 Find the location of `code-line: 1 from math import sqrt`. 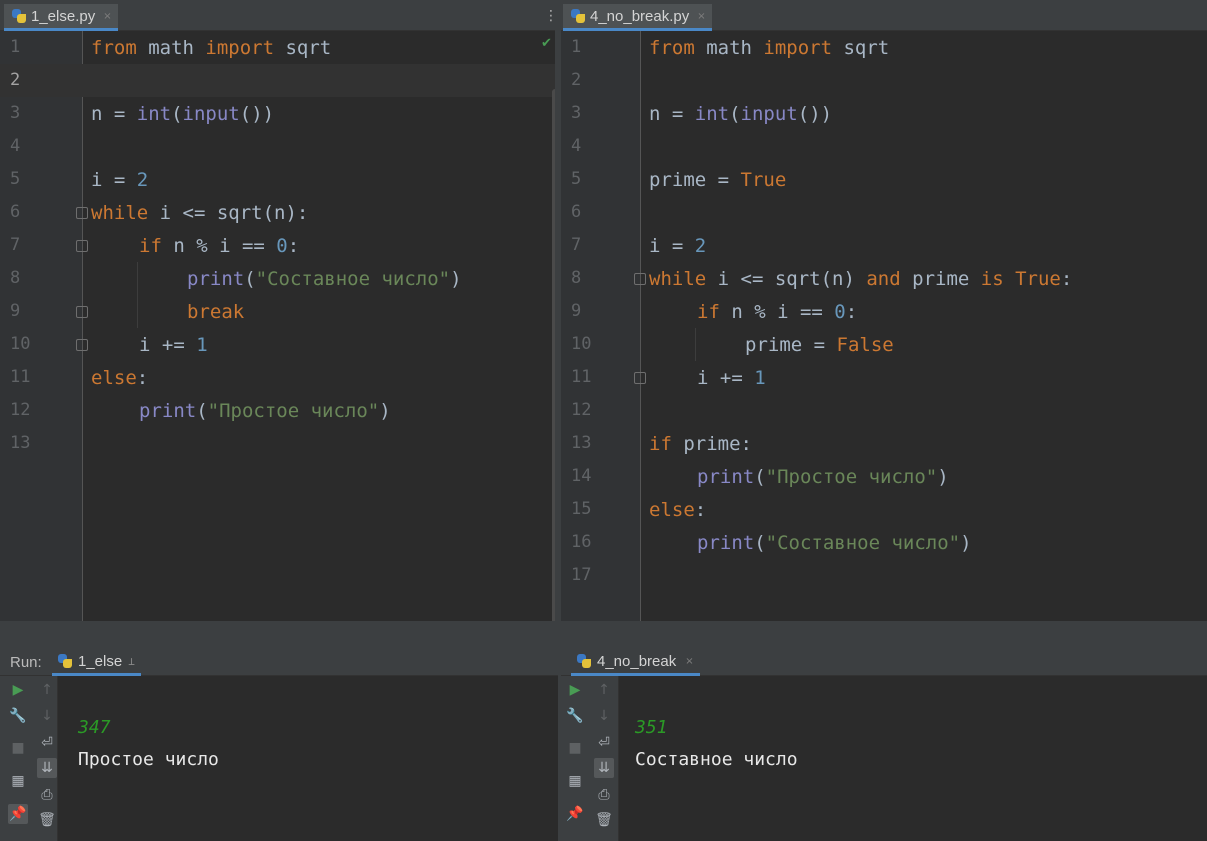

code-line: 1 from math import sqrt is located at coordinates (730, 48).